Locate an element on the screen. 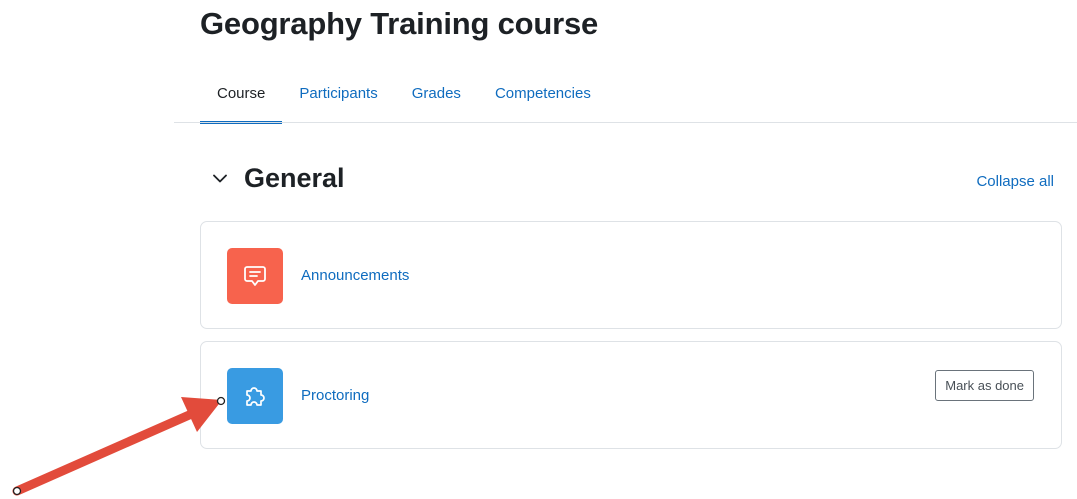 The width and height of the screenshot is (1077, 499). page-title: Geography Training course is located at coordinates (399, 23).